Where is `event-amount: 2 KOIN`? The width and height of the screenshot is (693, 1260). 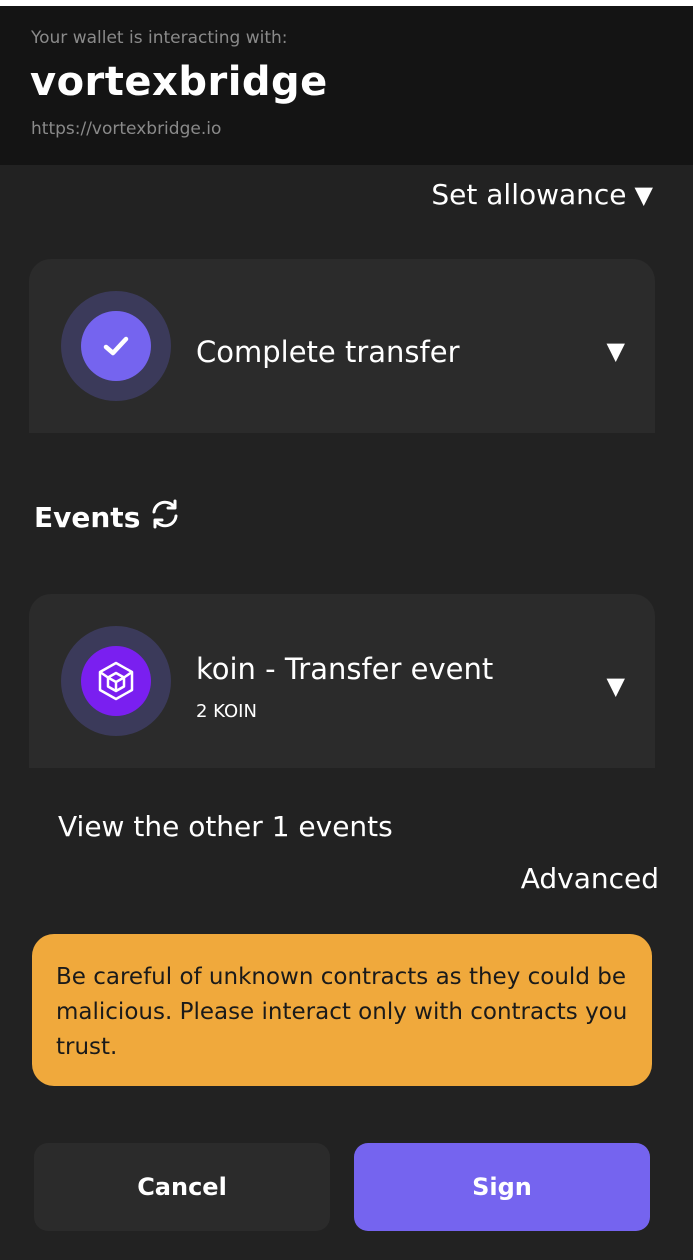
event-amount: 2 KOIN is located at coordinates (226, 711).